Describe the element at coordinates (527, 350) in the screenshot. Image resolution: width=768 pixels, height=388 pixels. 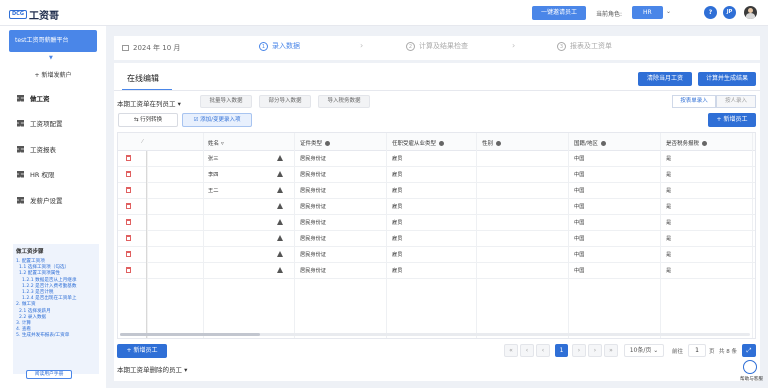
I see `prev-group-icon: ‹` at that location.